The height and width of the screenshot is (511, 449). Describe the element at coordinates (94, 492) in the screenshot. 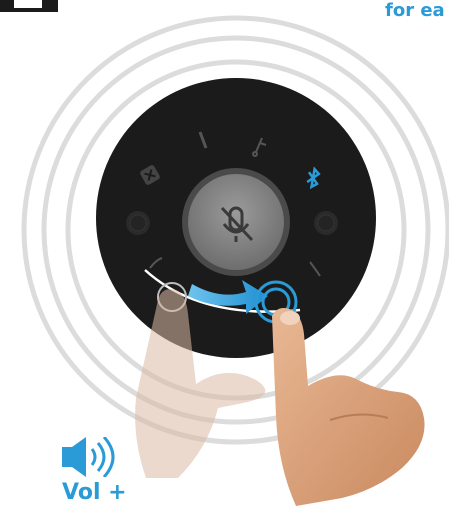

I see `volume-up-label: Vol +` at that location.